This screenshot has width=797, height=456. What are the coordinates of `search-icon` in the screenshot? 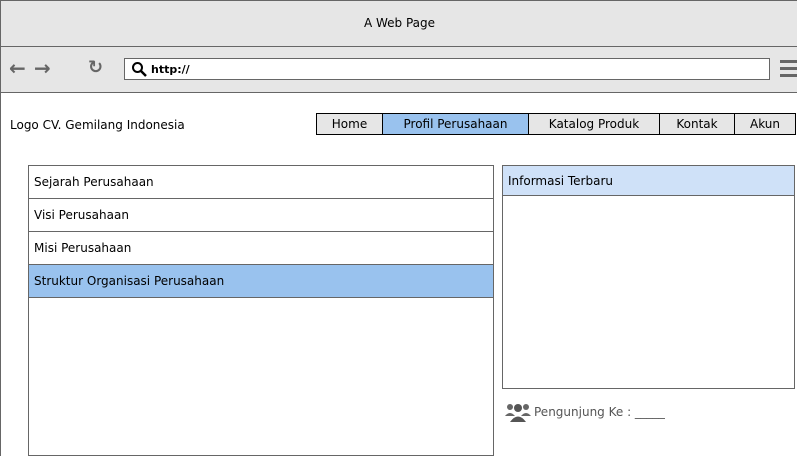 It's located at (139, 69).